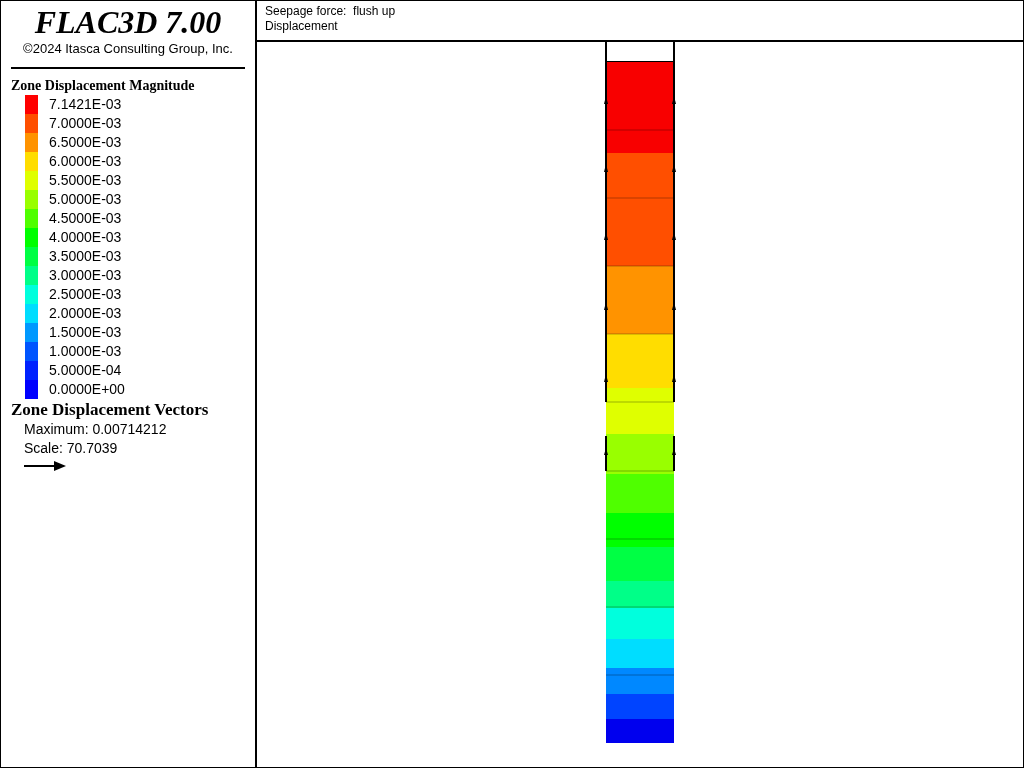  Describe the element at coordinates (71, 448) in the screenshot. I see `scale-text: Scale: 70.7039` at that location.